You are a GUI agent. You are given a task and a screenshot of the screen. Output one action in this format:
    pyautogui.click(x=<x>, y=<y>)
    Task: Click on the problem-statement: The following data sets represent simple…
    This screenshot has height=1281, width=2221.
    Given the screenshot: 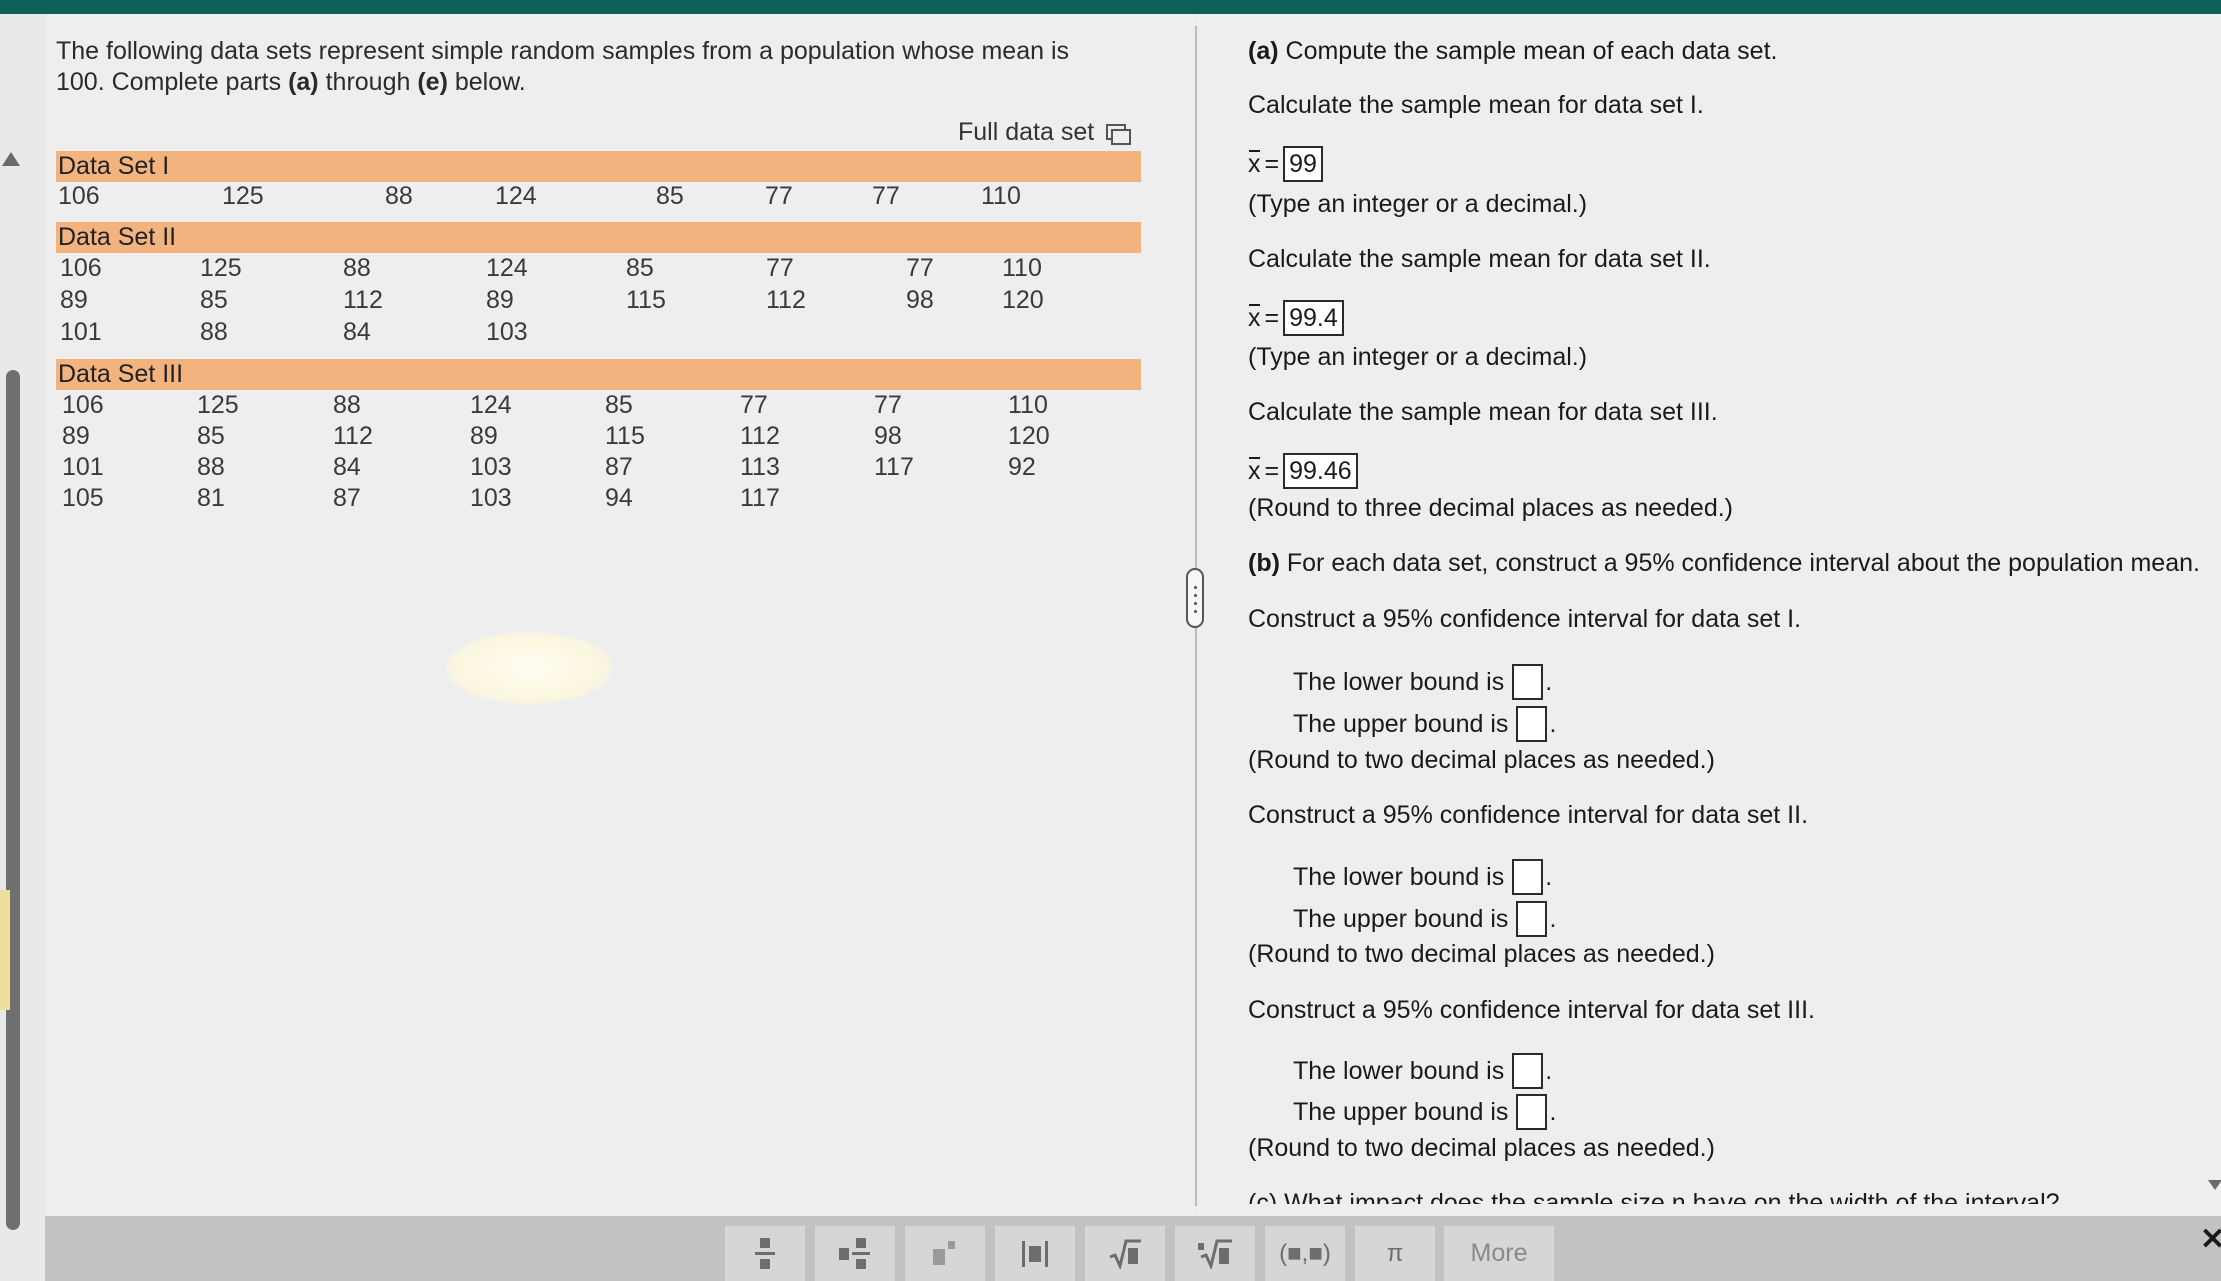 What is the action you would take?
    pyautogui.click(x=563, y=66)
    